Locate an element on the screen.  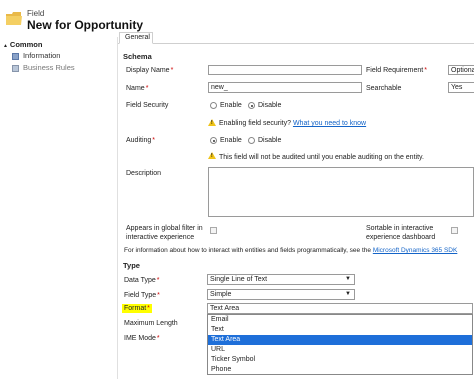
field-security-enable-label: Enable is located at coordinates (231, 105).